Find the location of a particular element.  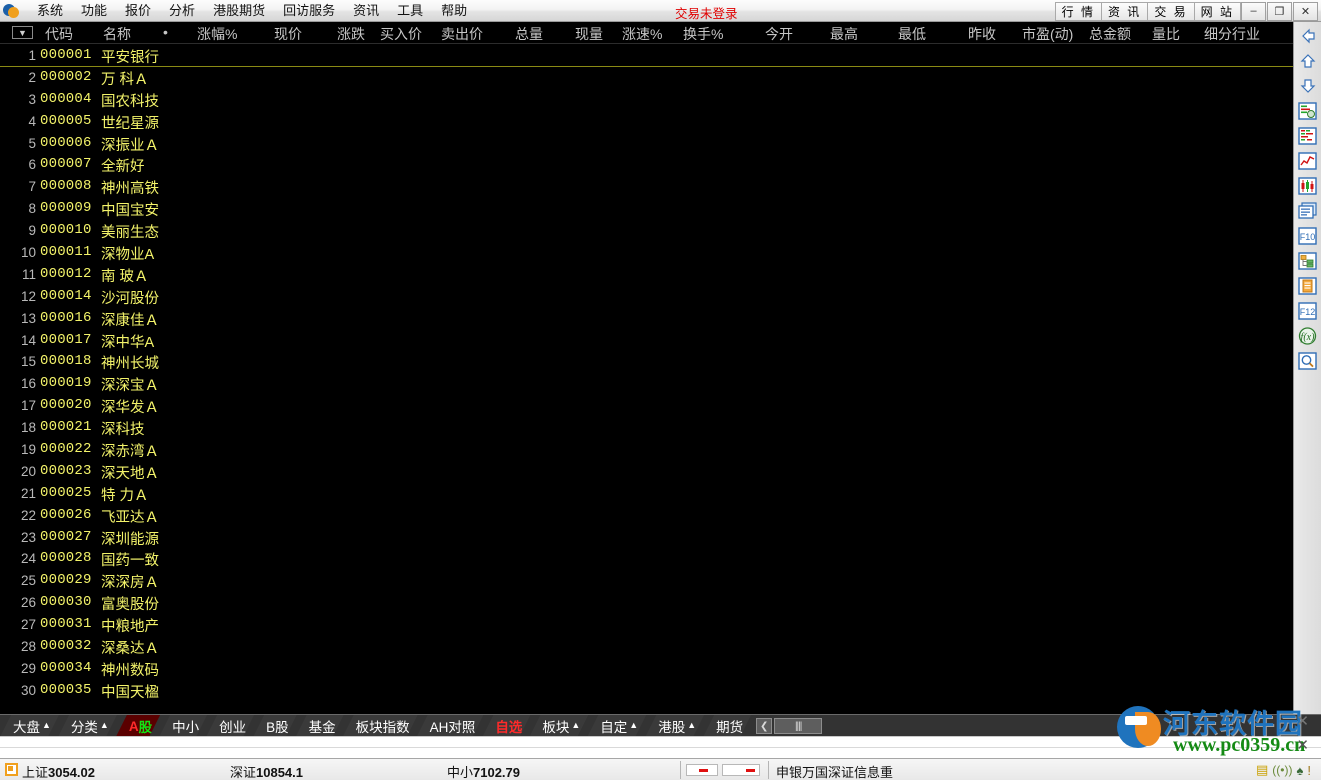

tab-分类: 分类 ▲ is located at coordinates (87, 725).